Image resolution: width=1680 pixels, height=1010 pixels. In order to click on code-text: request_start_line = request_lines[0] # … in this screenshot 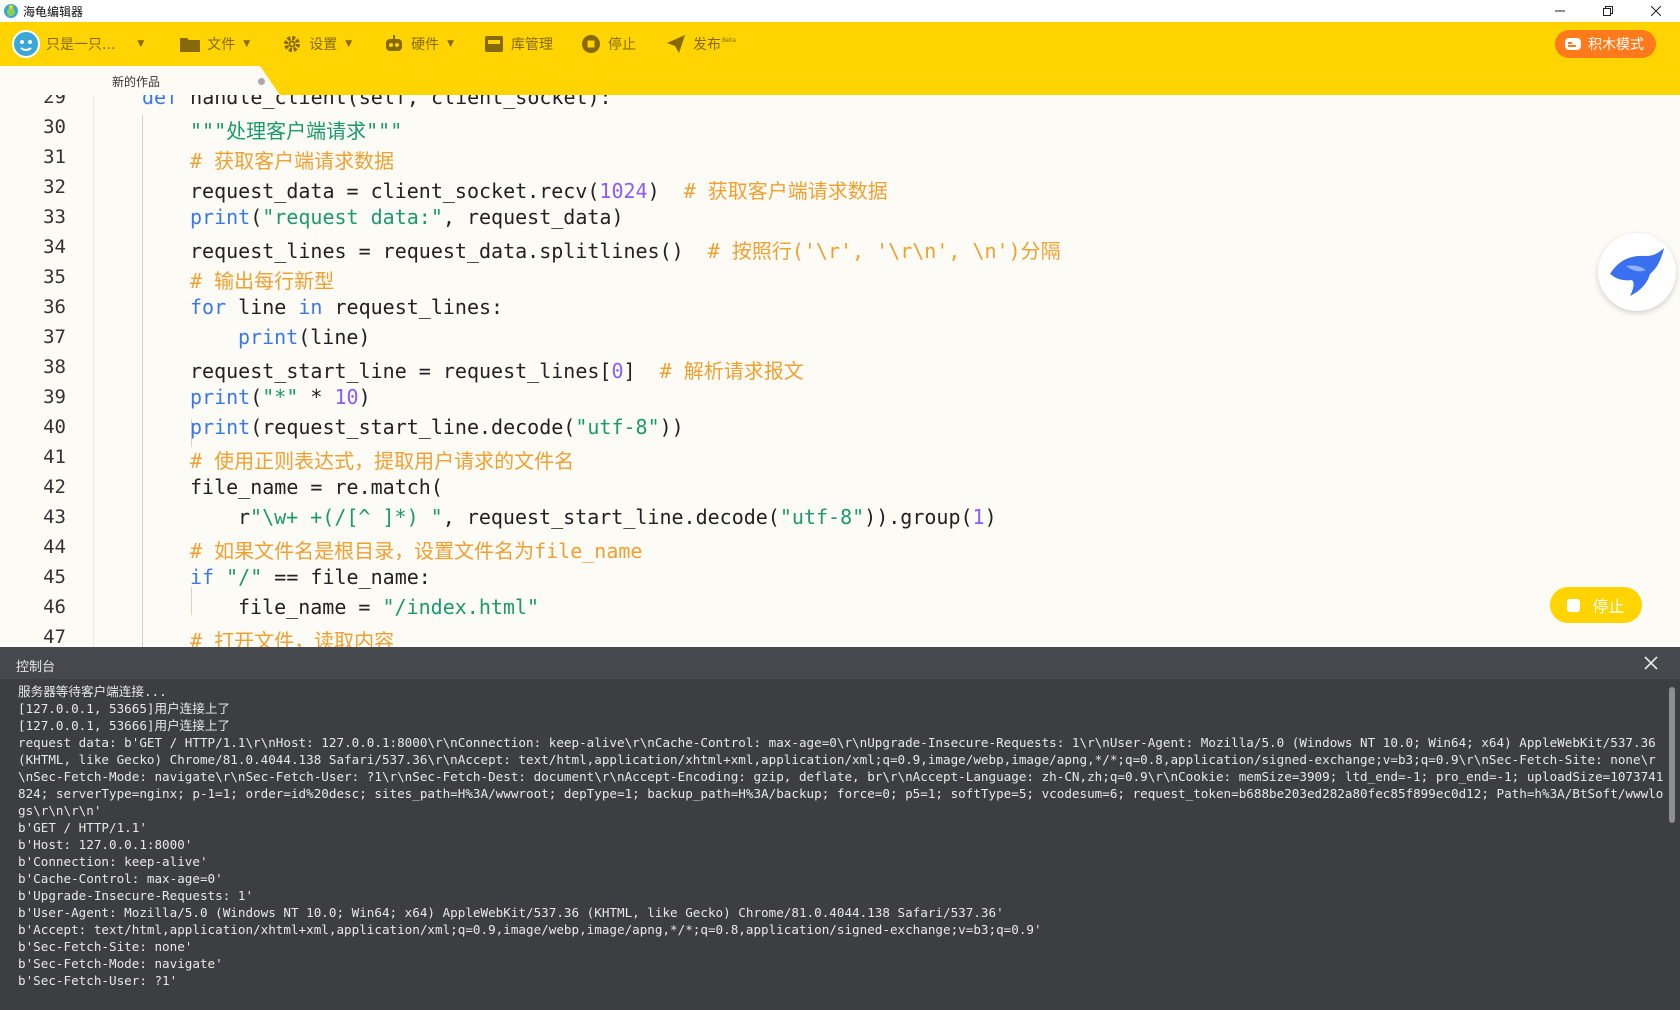, I will do `click(497, 371)`.